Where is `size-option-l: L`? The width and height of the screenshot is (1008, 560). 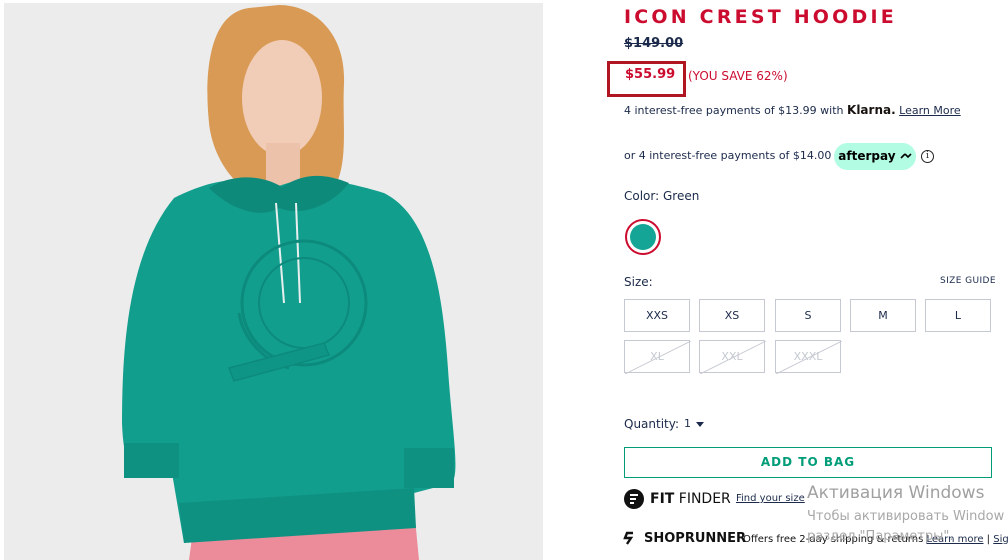
size-option-l: L is located at coordinates (958, 315).